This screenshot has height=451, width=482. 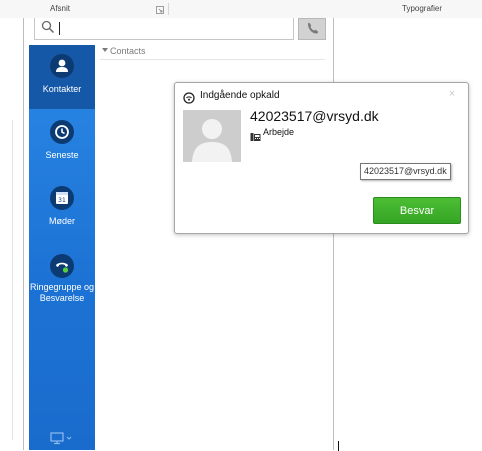 What do you see at coordinates (212, 136) in the screenshot?
I see `avatar` at bounding box center [212, 136].